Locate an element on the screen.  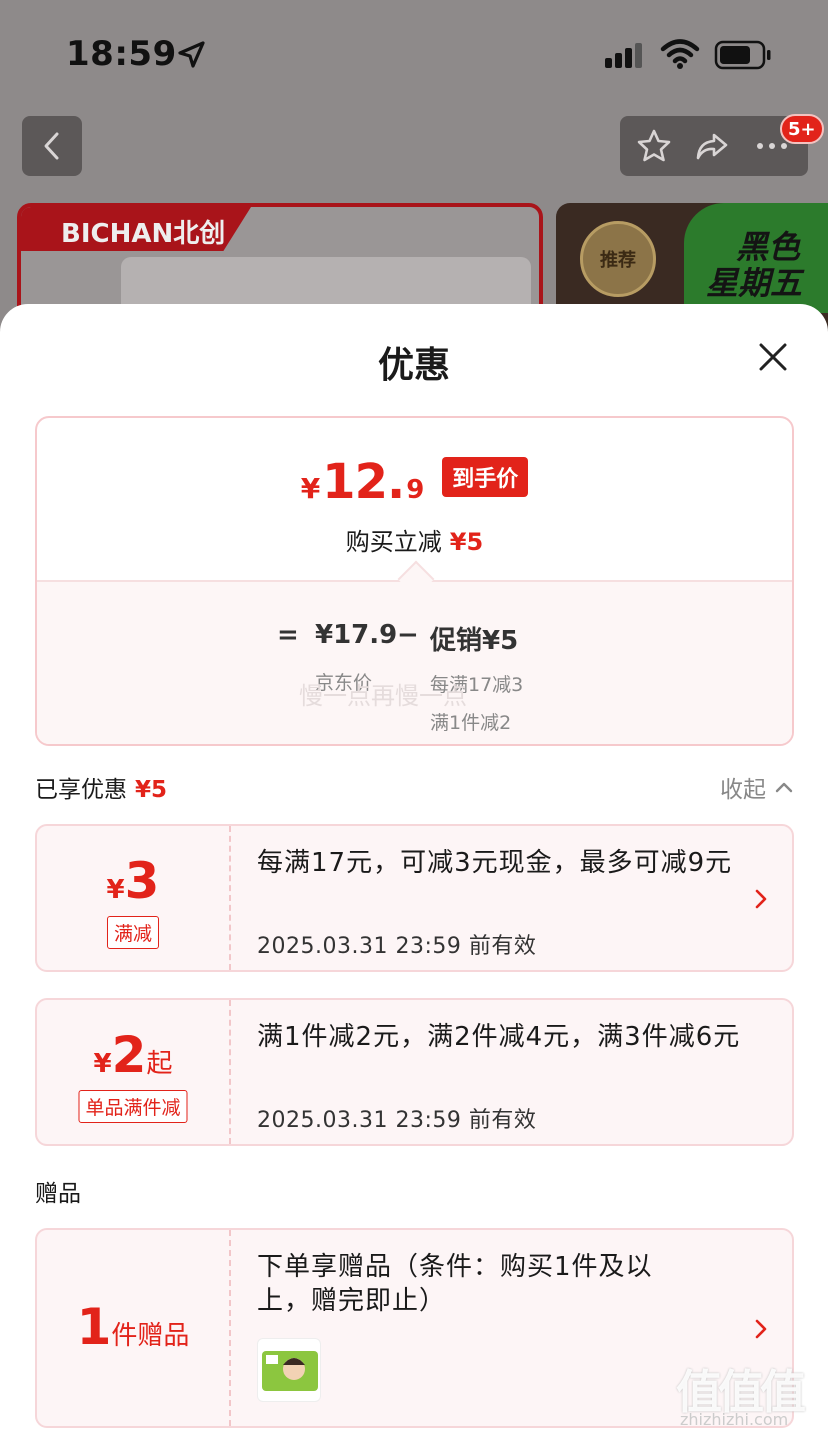
gift-amount-panel: 1件赠品 is located at coordinates (134, 1328).